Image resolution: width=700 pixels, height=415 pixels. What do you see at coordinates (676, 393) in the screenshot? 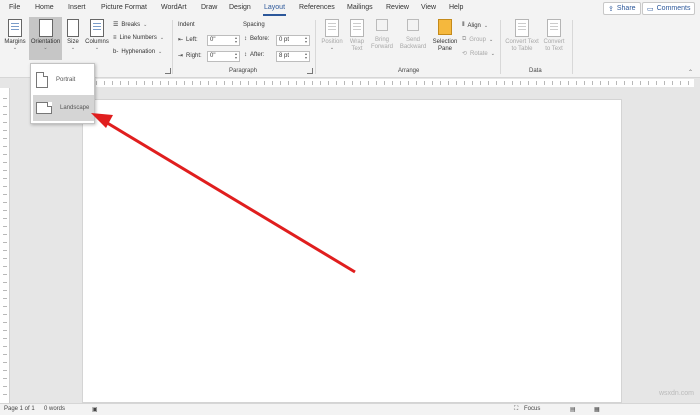
I see `watermark-text: wsxdn.com` at bounding box center [676, 393].